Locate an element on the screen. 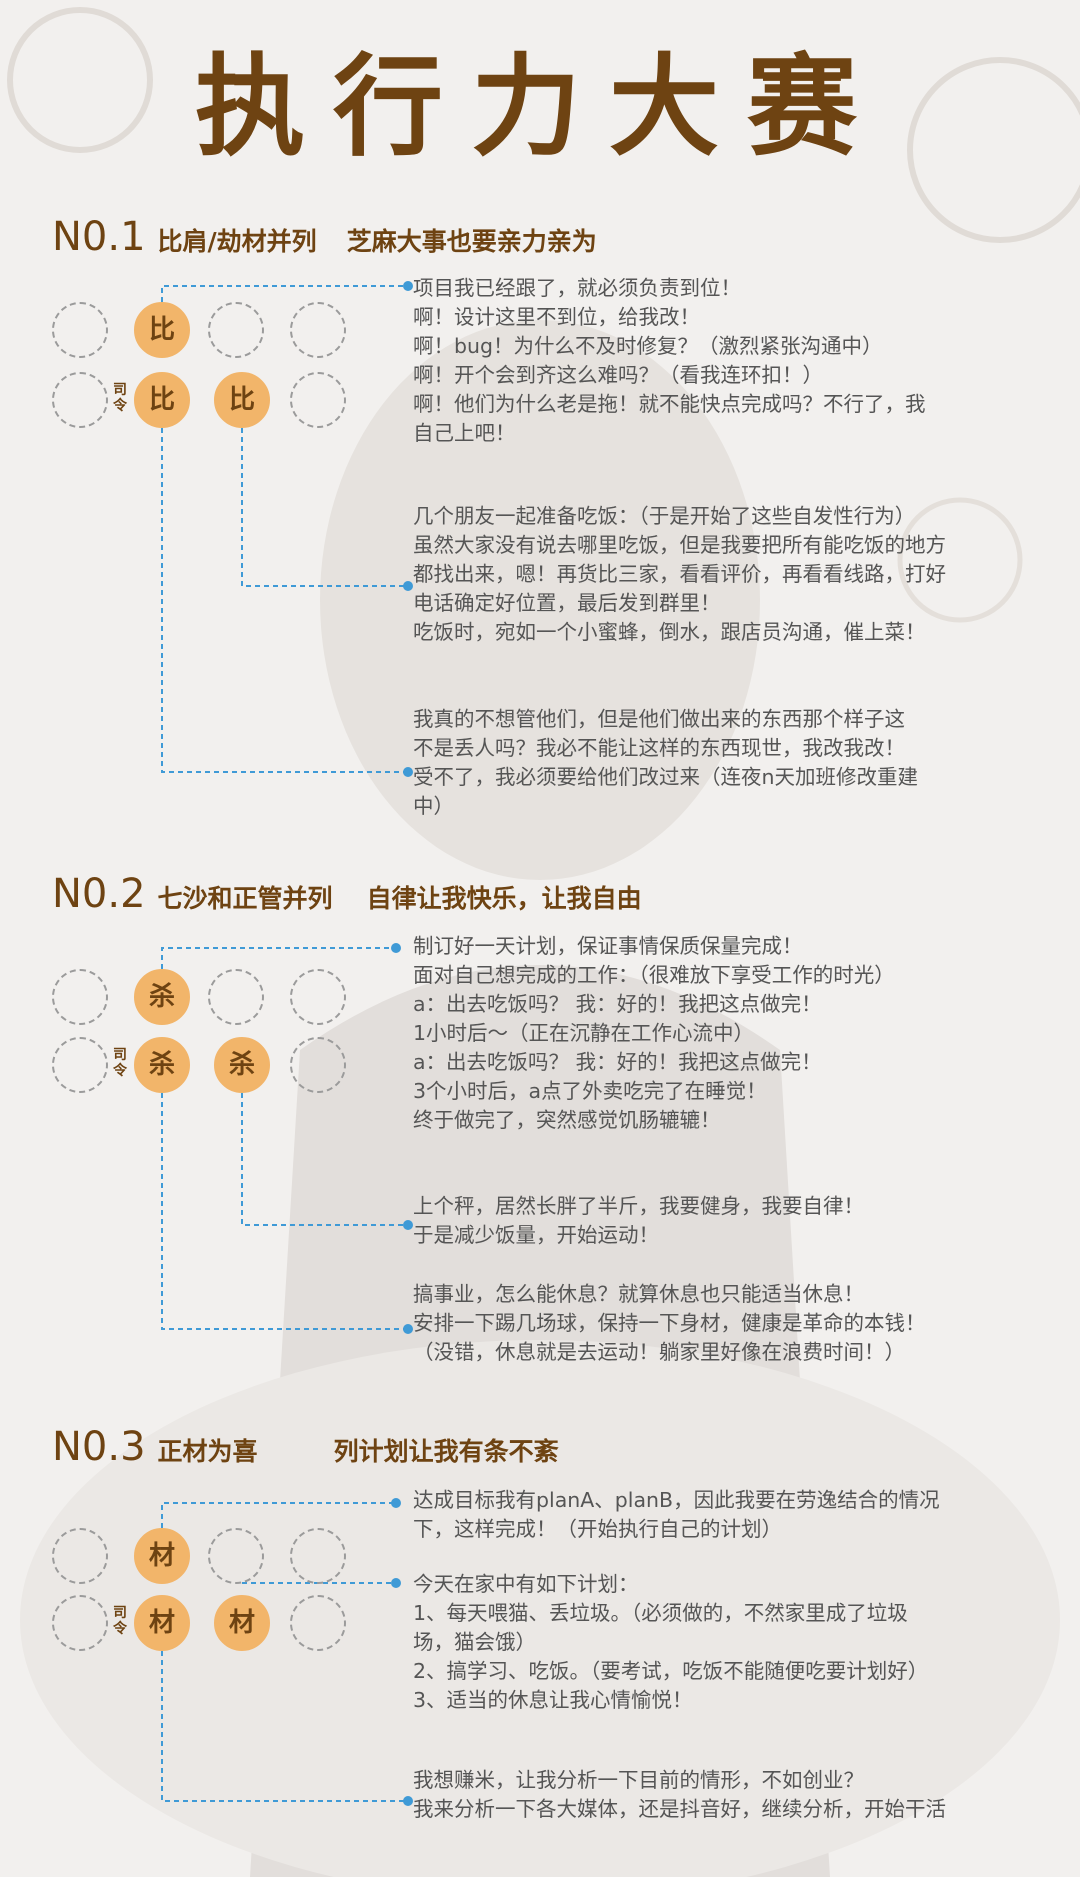 This screenshot has width=1080, height=1877. connector-3-c is located at coordinates (284, 1726).